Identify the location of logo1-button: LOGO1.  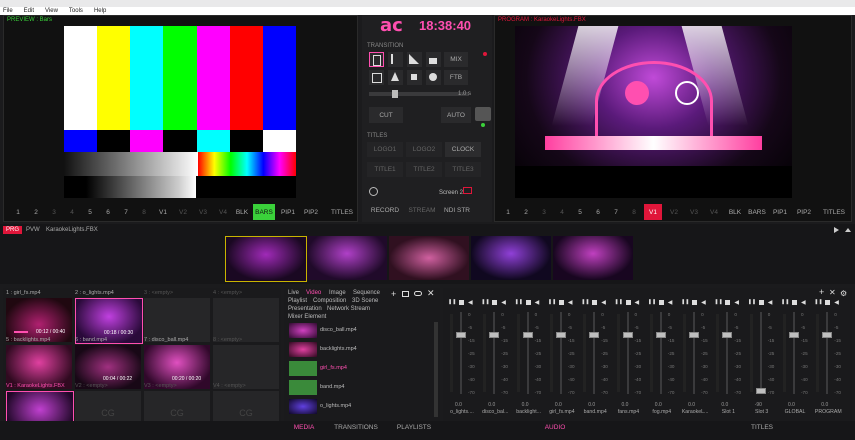
(385, 149).